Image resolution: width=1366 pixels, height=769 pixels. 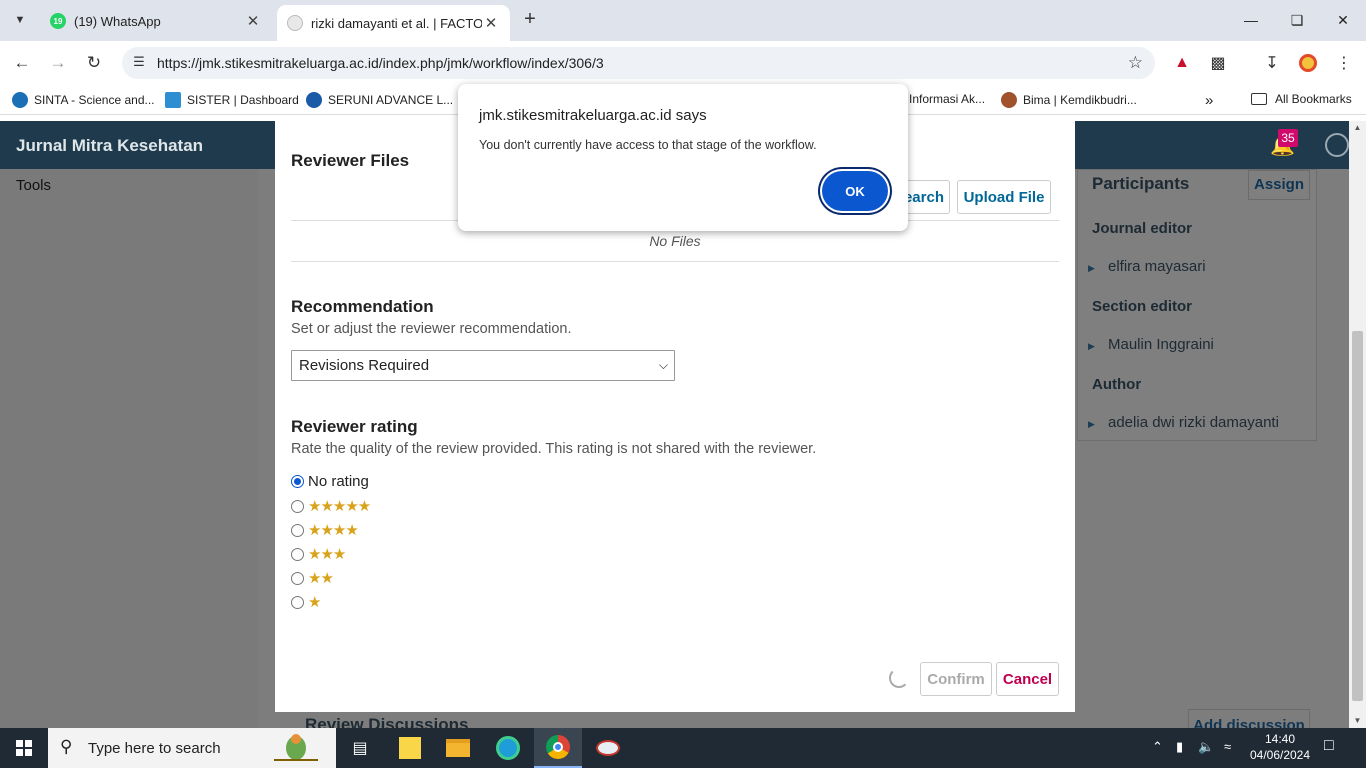 What do you see at coordinates (1193, 422) in the screenshot?
I see `participant-name: adelia dwi rizki damayanti` at bounding box center [1193, 422].